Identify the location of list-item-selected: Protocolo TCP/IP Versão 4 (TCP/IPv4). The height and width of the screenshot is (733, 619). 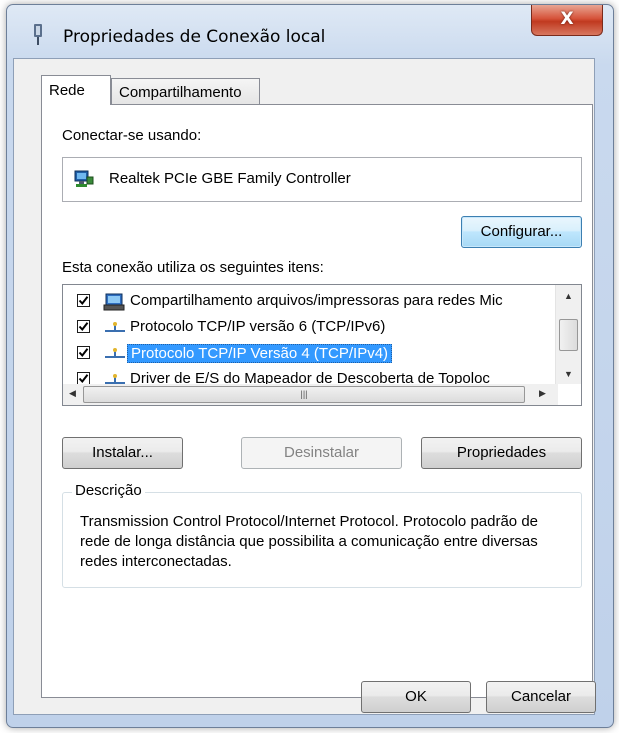
(310, 354).